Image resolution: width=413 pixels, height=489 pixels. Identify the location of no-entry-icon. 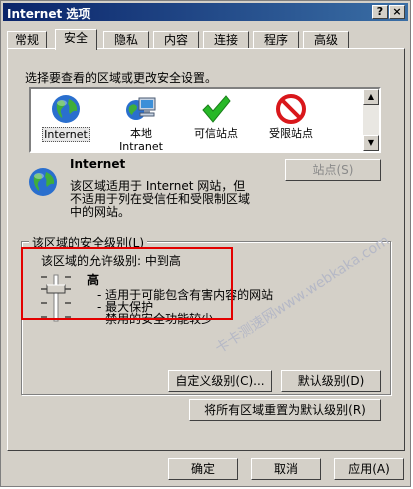
(291, 109).